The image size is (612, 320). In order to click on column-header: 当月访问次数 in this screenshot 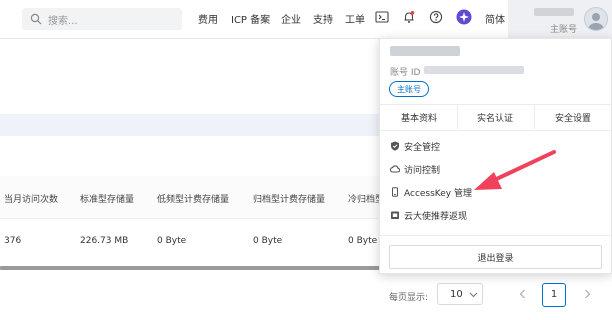, I will do `click(31, 200)`.